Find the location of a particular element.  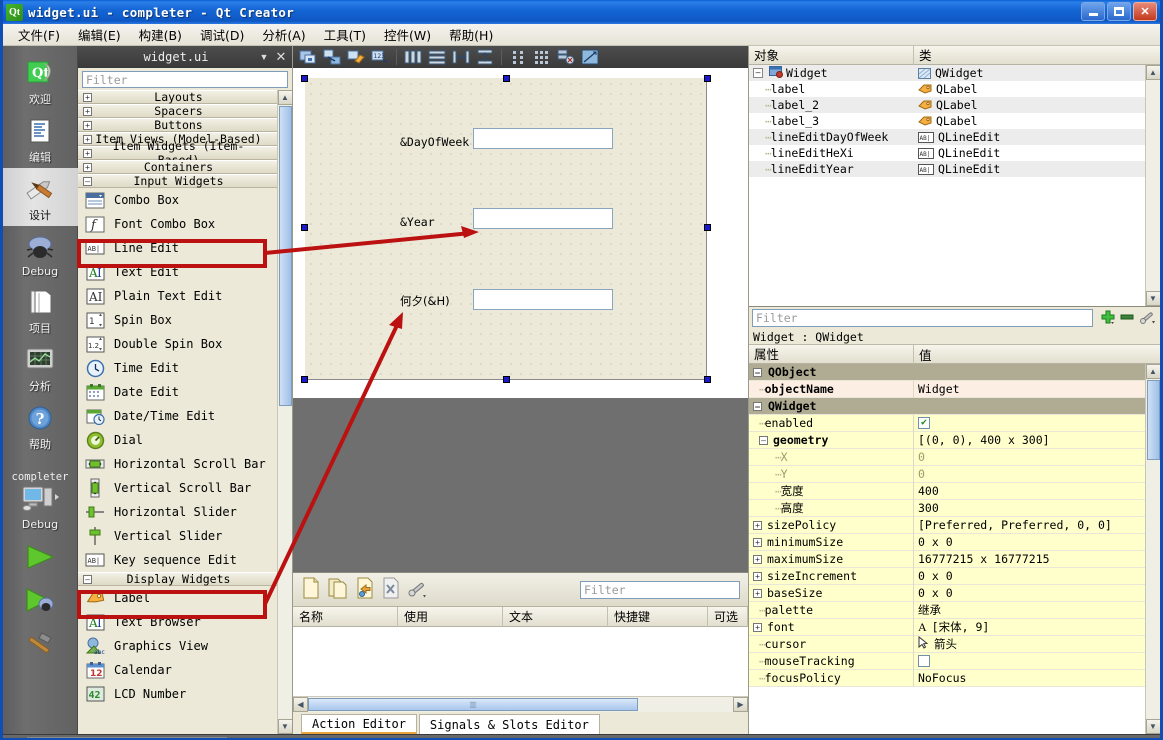

plus-icon is located at coordinates (1106, 318).